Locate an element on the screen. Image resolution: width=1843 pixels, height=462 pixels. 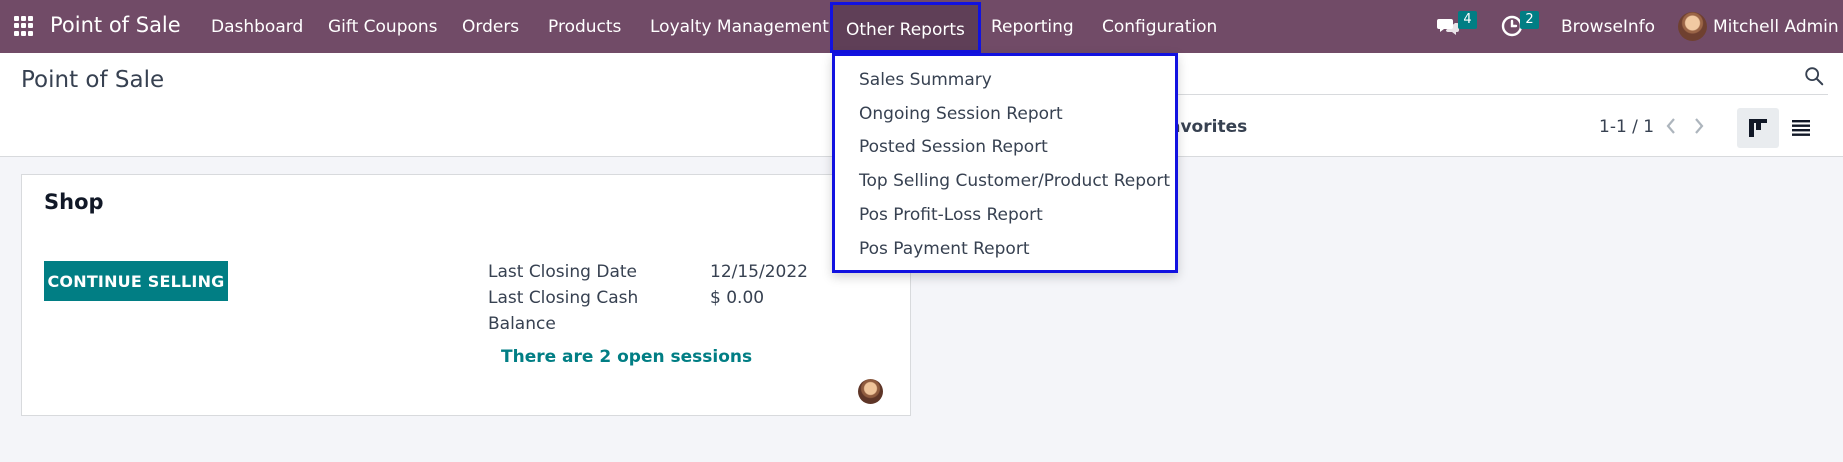
pager-value: 1-1 / 1 is located at coordinates (1626, 127).